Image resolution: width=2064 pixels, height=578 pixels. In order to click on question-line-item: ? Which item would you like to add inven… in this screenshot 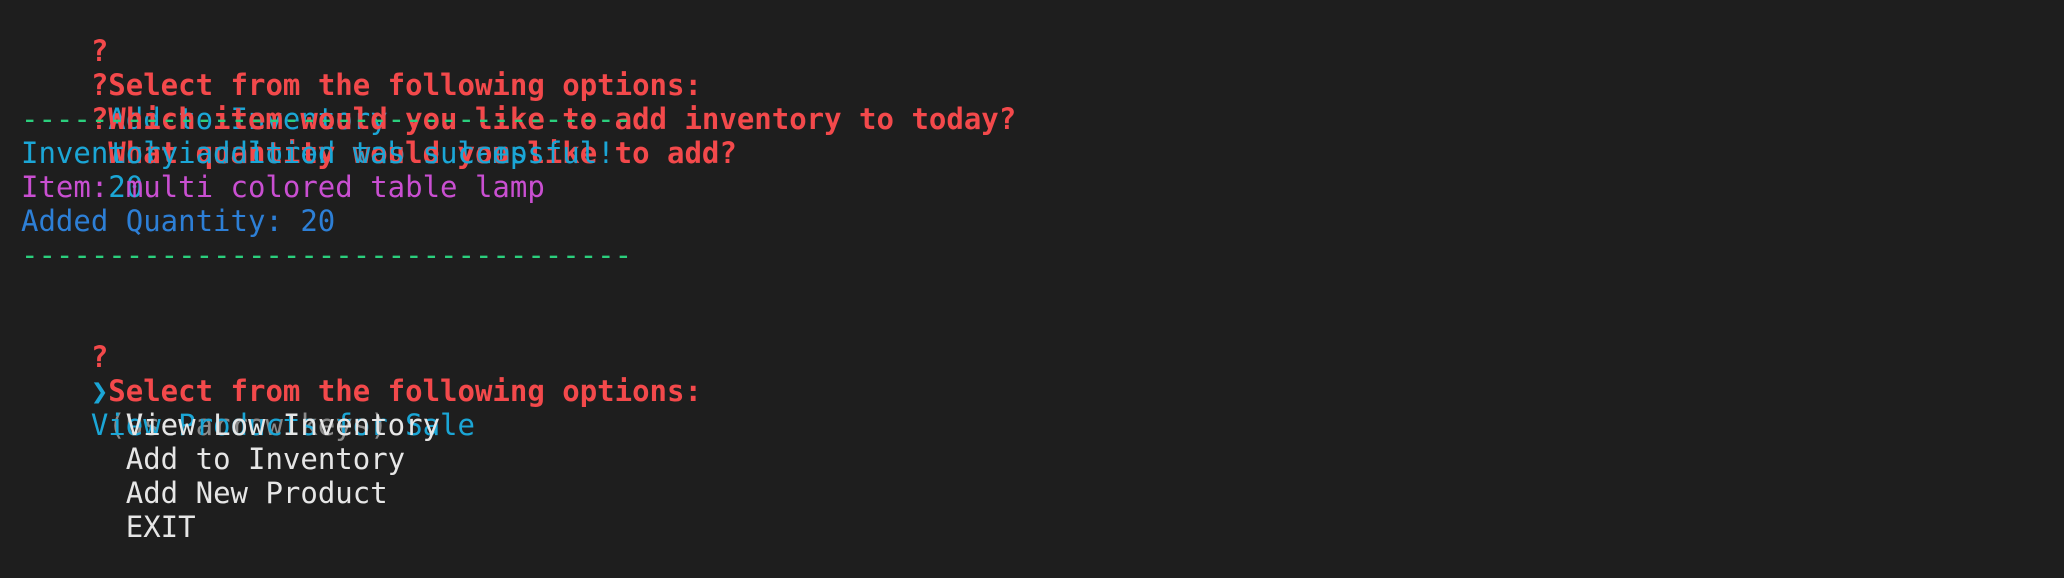, I will do `click(518, 102)`.